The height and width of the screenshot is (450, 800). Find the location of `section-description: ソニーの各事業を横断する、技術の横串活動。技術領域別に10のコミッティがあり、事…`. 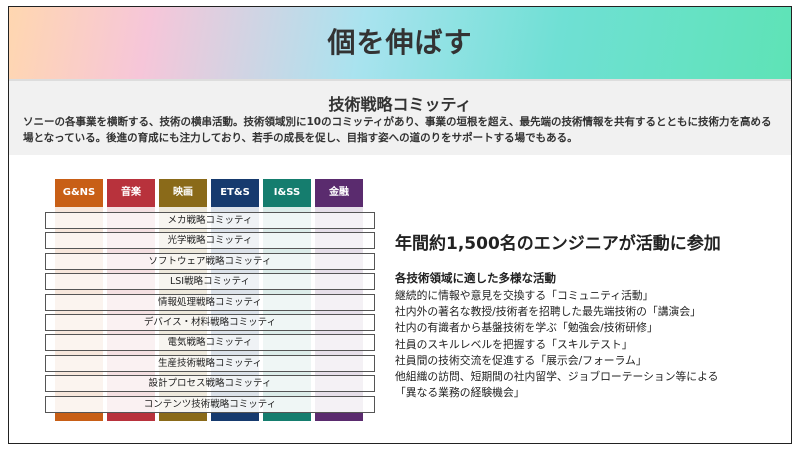

section-description: ソニーの各事業を横断する、技術の横串活動。技術領域別に10のコミッティがあり、事… is located at coordinates (397, 130).